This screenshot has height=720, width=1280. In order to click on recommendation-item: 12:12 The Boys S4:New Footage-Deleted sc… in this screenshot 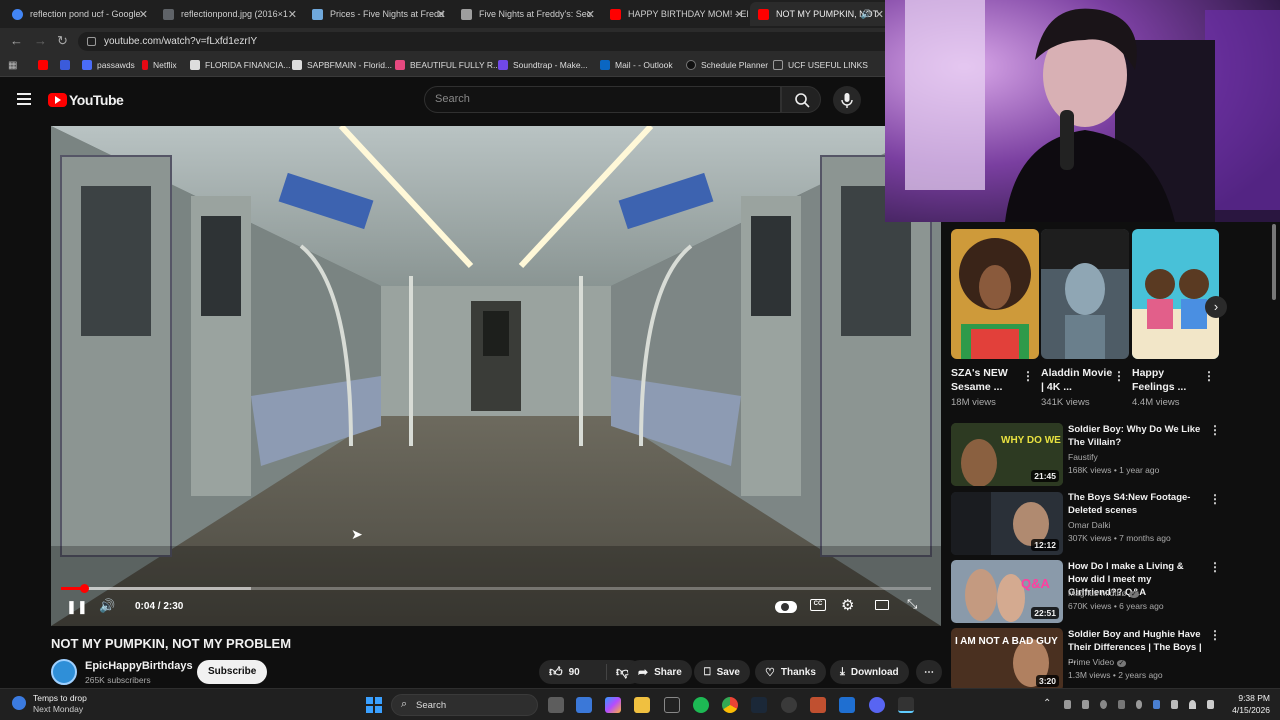, I will do `click(1101, 524)`.